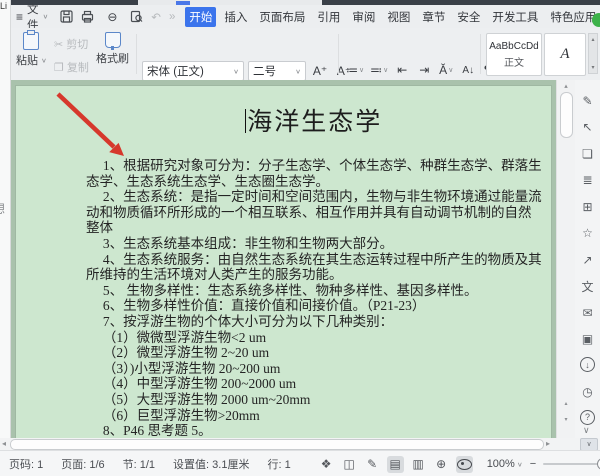 The image size is (600, 476). What do you see at coordinates (282, 17) in the screenshot?
I see `menu-tab: 页面布局` at bounding box center [282, 17].